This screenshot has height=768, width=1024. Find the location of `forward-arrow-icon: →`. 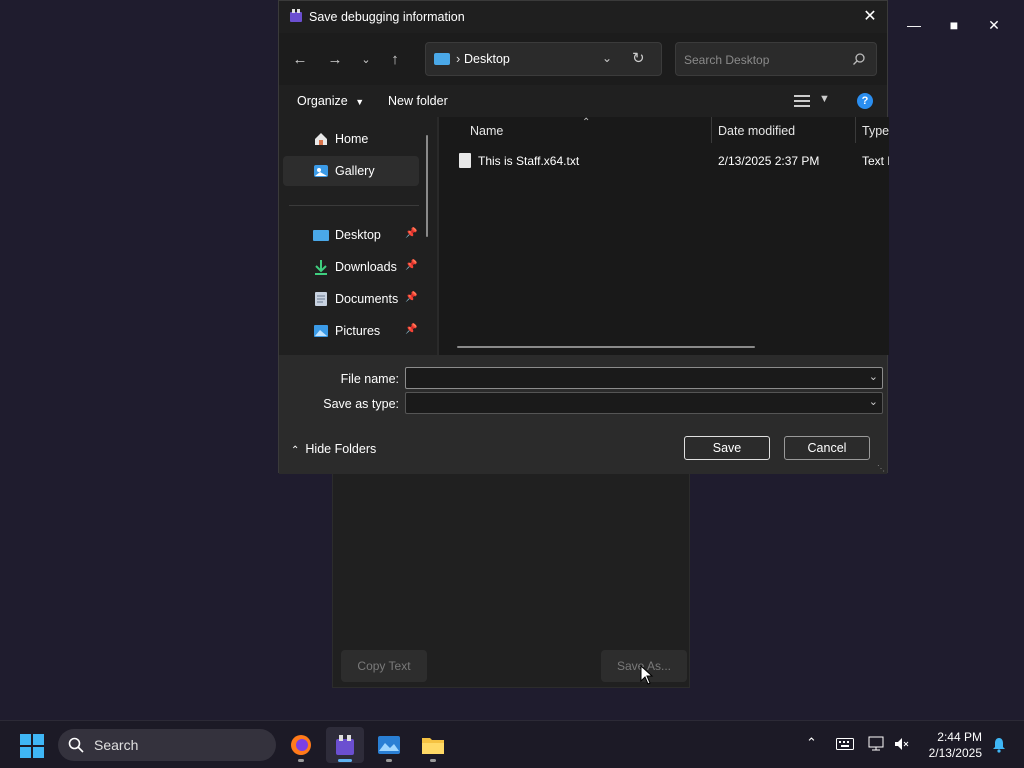

forward-arrow-icon: → is located at coordinates (335, 59).